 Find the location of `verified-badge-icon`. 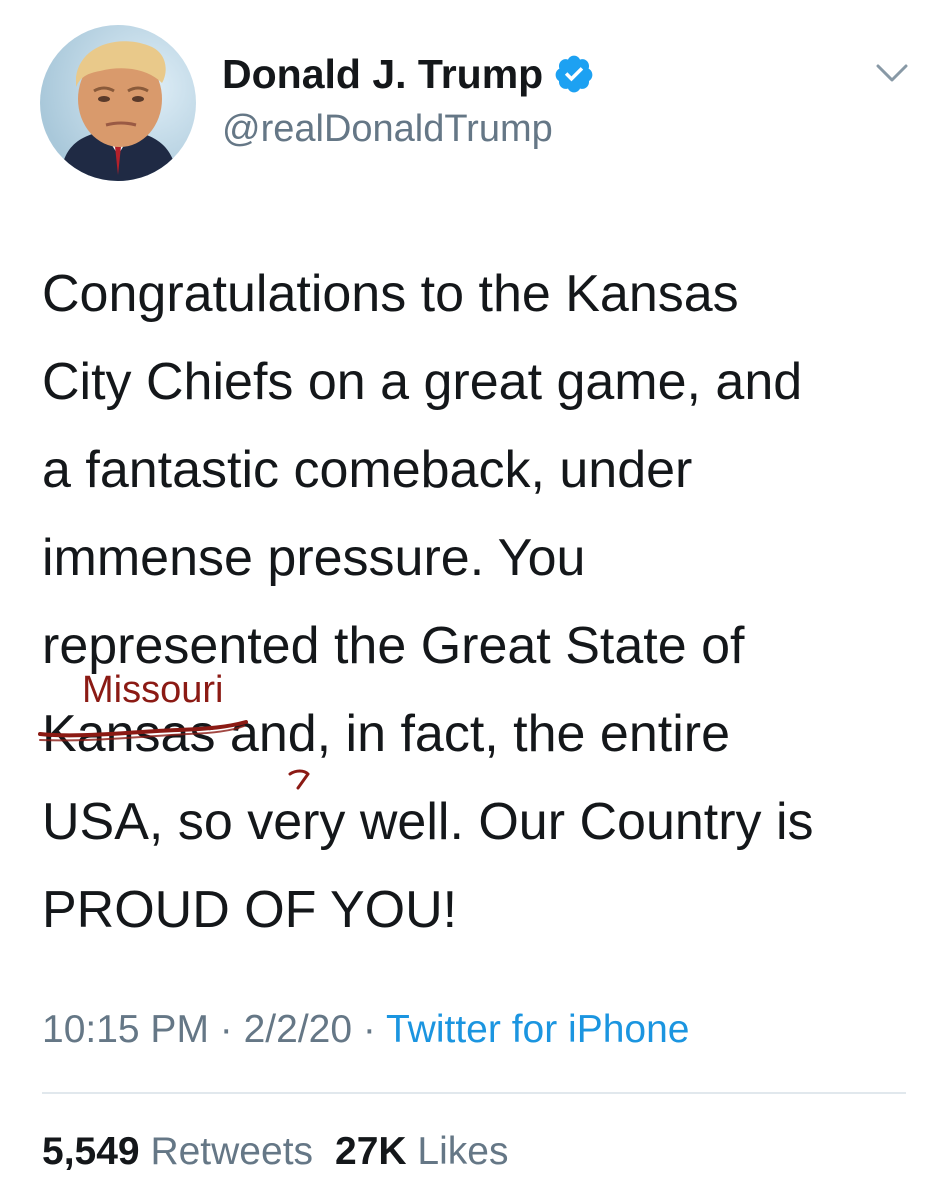

verified-badge-icon is located at coordinates (574, 74).